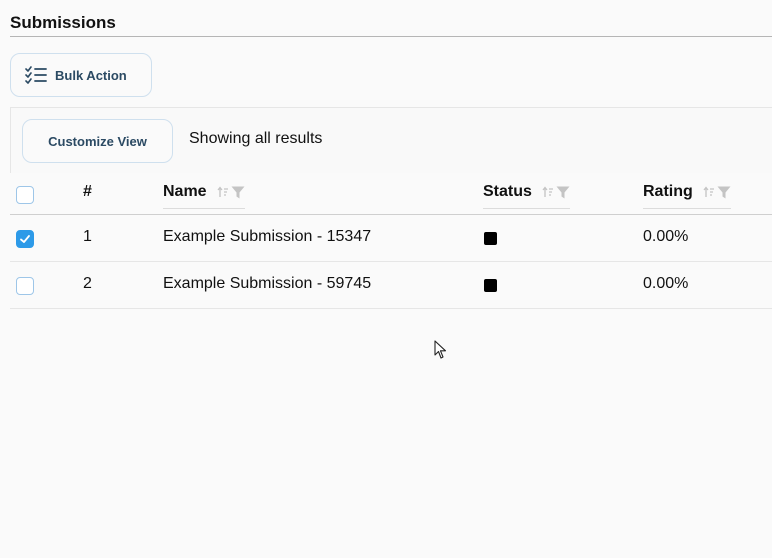  What do you see at coordinates (391, 194) in the screenshot?
I see `table-header-row: # Name Status Rating` at bounding box center [391, 194].